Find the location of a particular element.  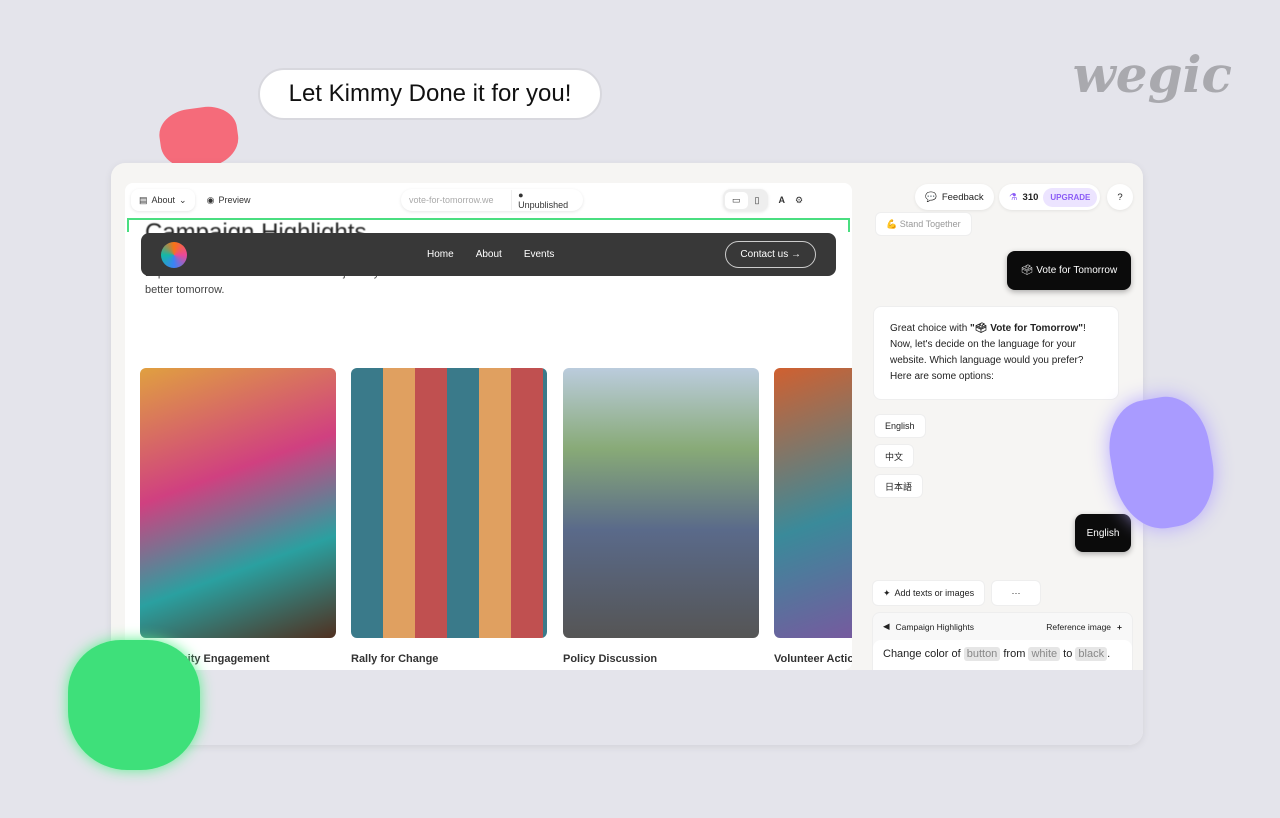

bubble-text: Let Kimmy Done it for you! is located at coordinates (430, 93).